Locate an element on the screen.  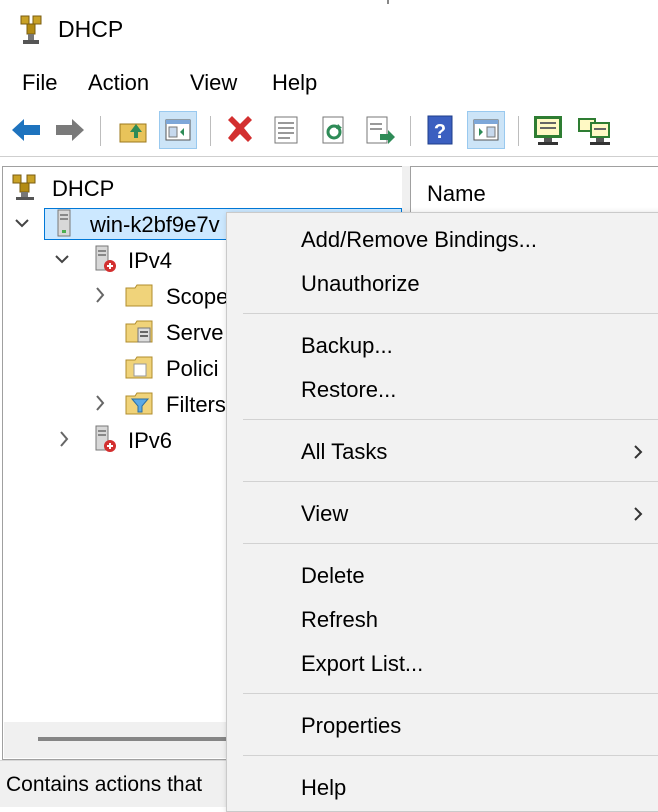
menu-item-delete: Delete is located at coordinates (333, 576).